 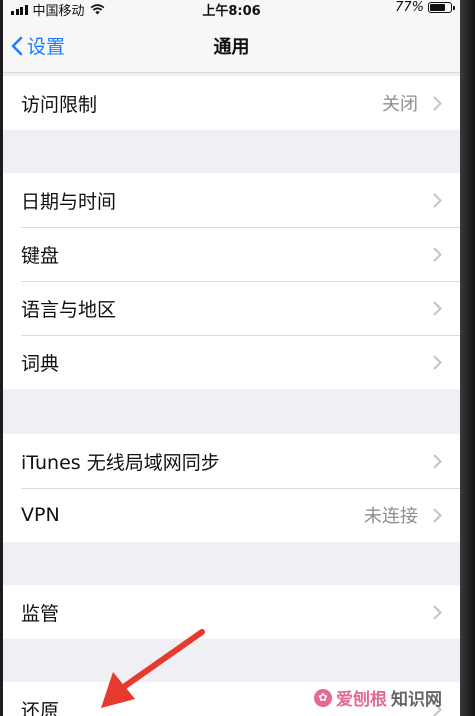 I want to click on row-label: 键盘, so click(x=40, y=255).